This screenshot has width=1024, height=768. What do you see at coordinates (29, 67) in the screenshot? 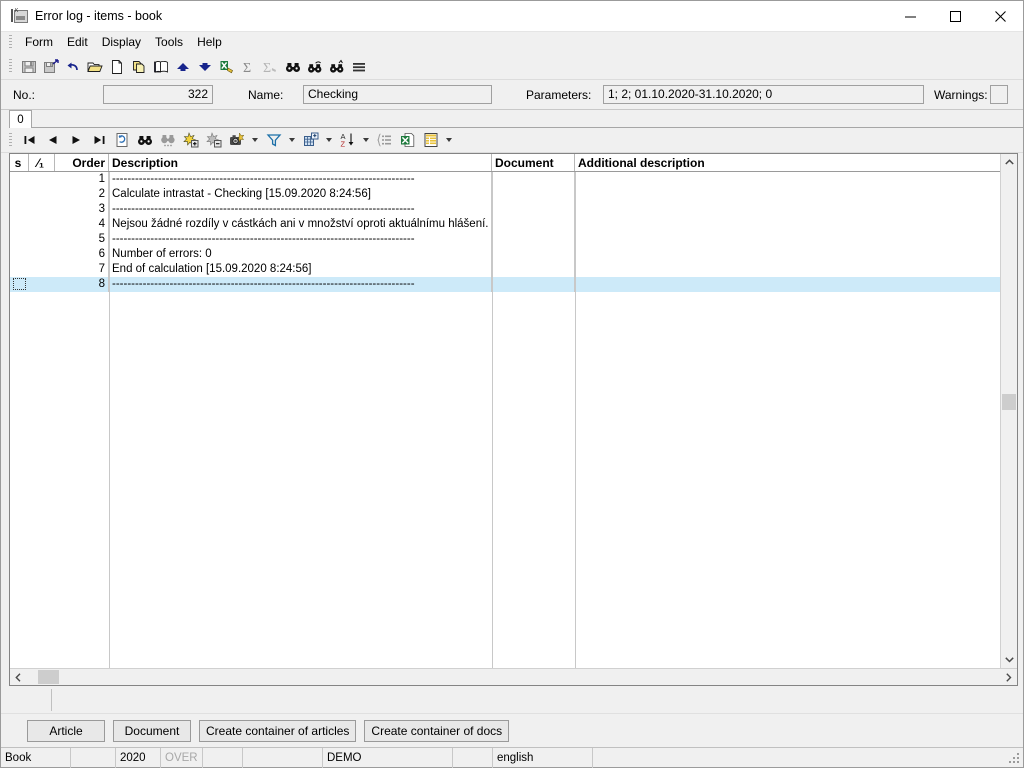
I see `save-icon` at bounding box center [29, 67].